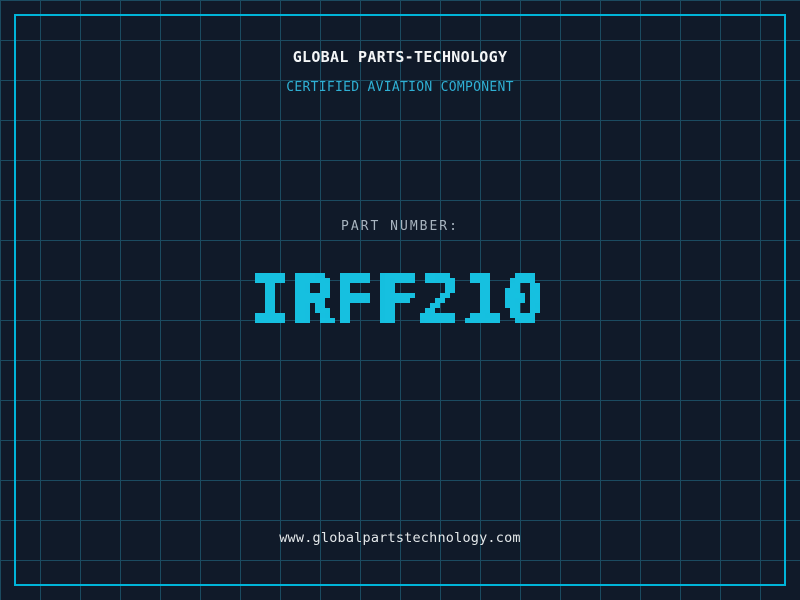 This screenshot has height=600, width=800. I want to click on part-number-label: PART NUMBER:, so click(400, 226).